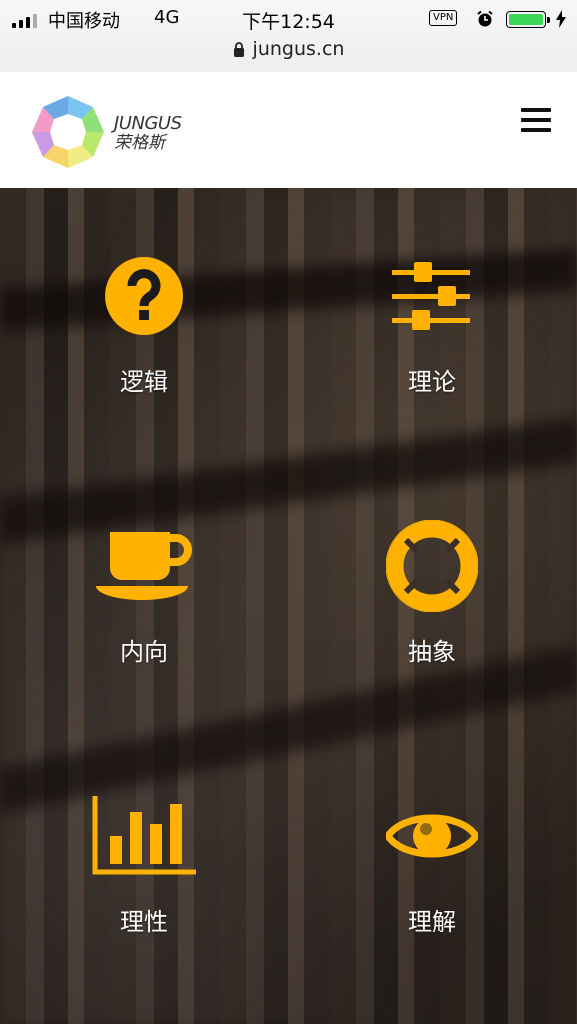  What do you see at coordinates (288, 130) in the screenshot?
I see `site-header: JUNGUS 荣格斯` at bounding box center [288, 130].